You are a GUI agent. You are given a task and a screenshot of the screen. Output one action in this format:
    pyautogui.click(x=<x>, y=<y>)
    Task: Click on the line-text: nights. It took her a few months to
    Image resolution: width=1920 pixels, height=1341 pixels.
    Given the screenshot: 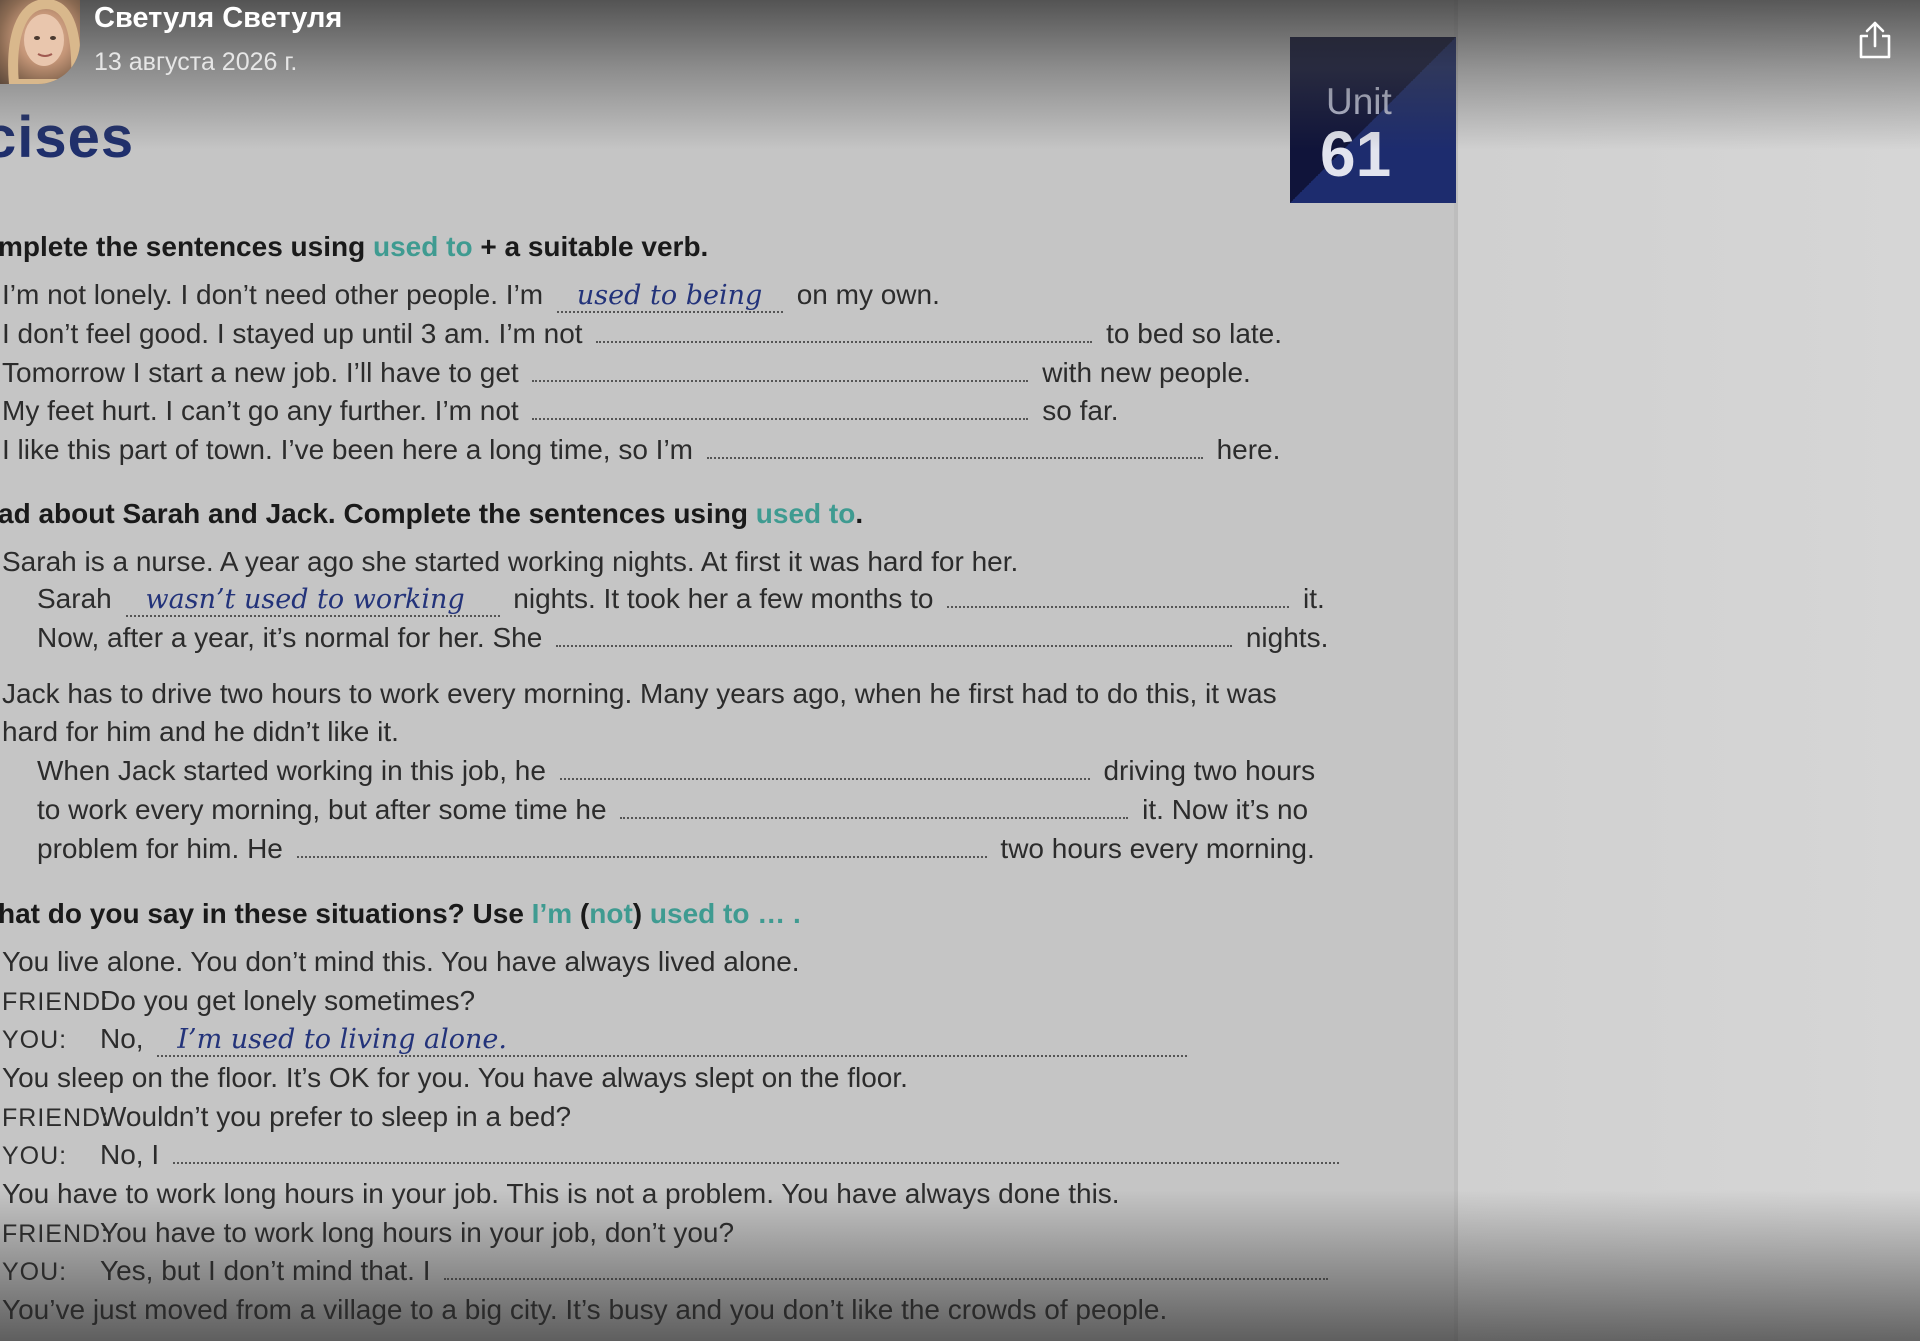 What is the action you would take?
    pyautogui.click(x=723, y=598)
    